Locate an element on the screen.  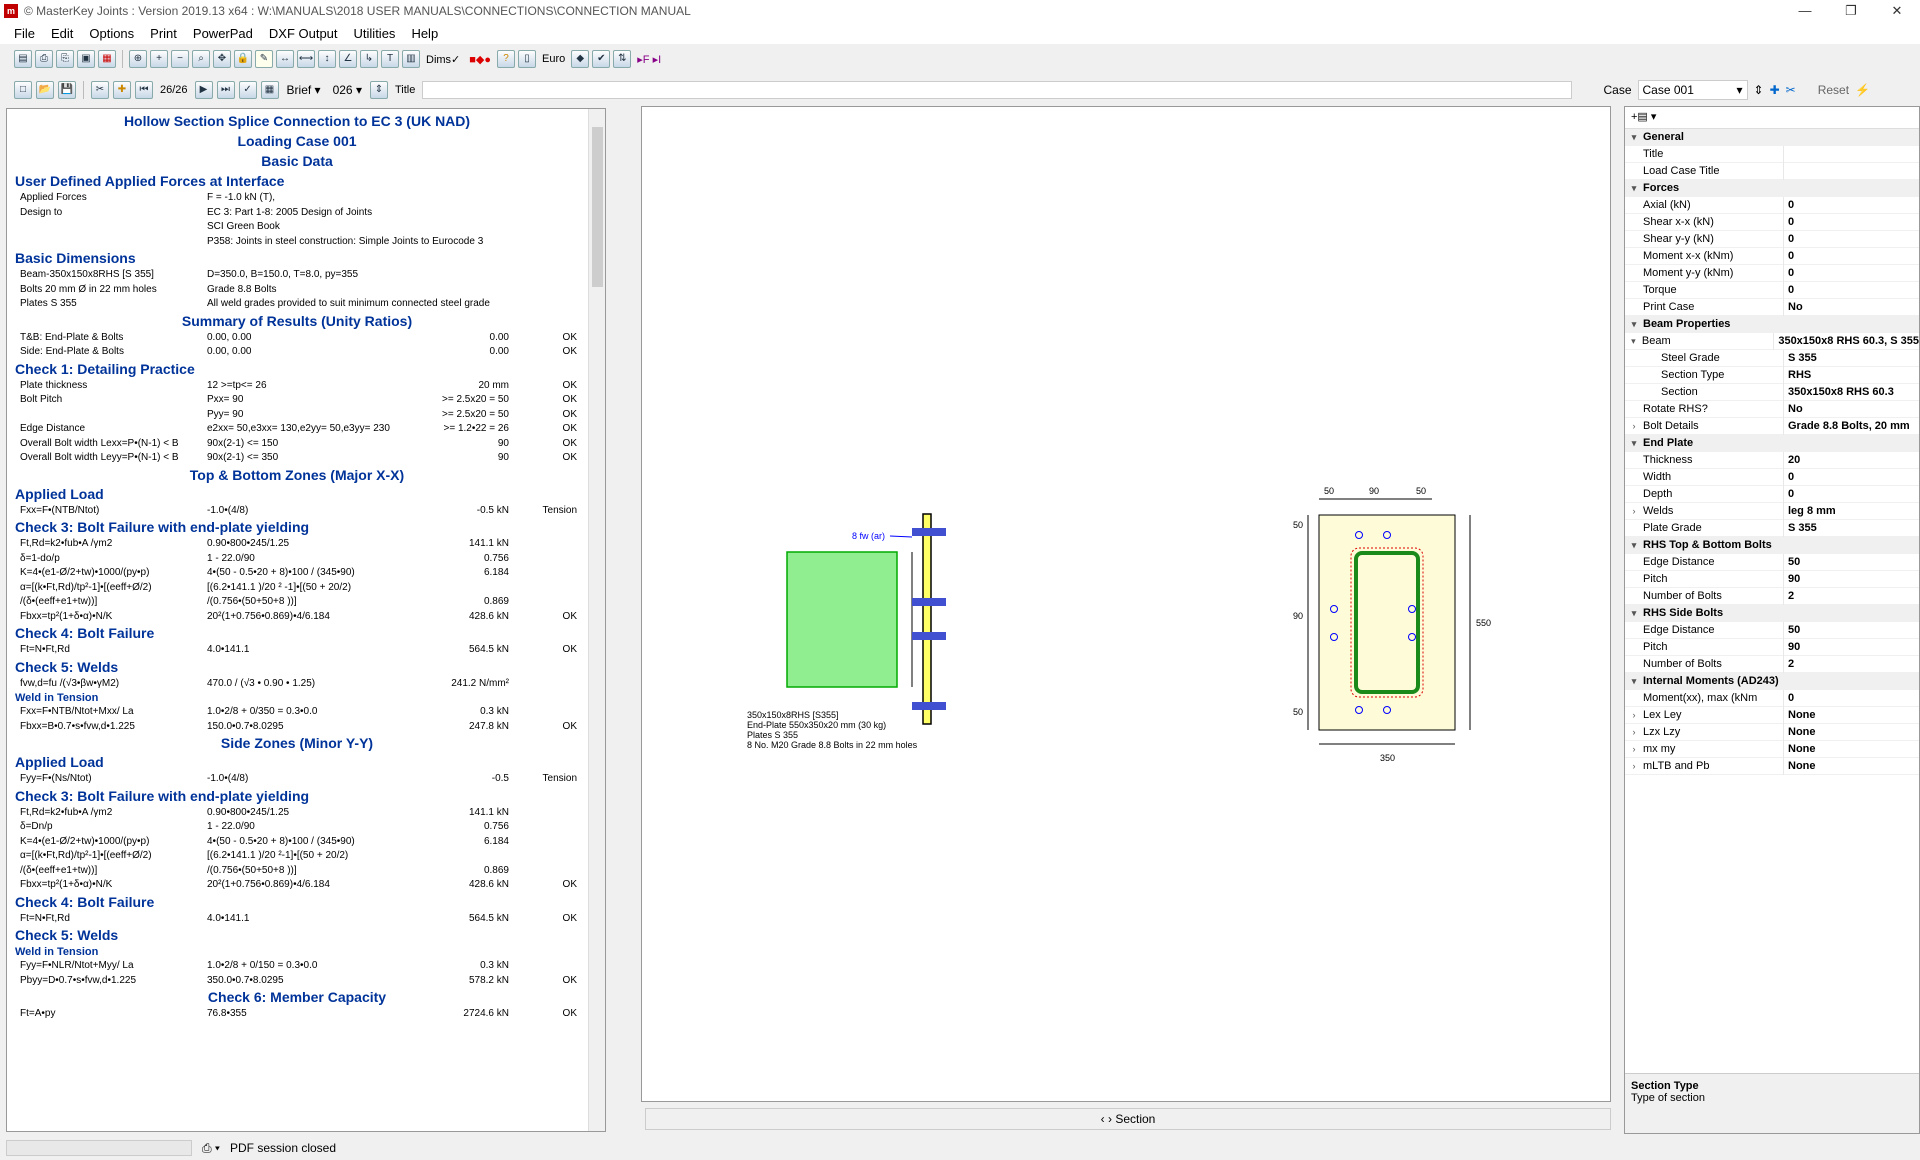
lock-icon: 🔒 is located at coordinates (243, 59).